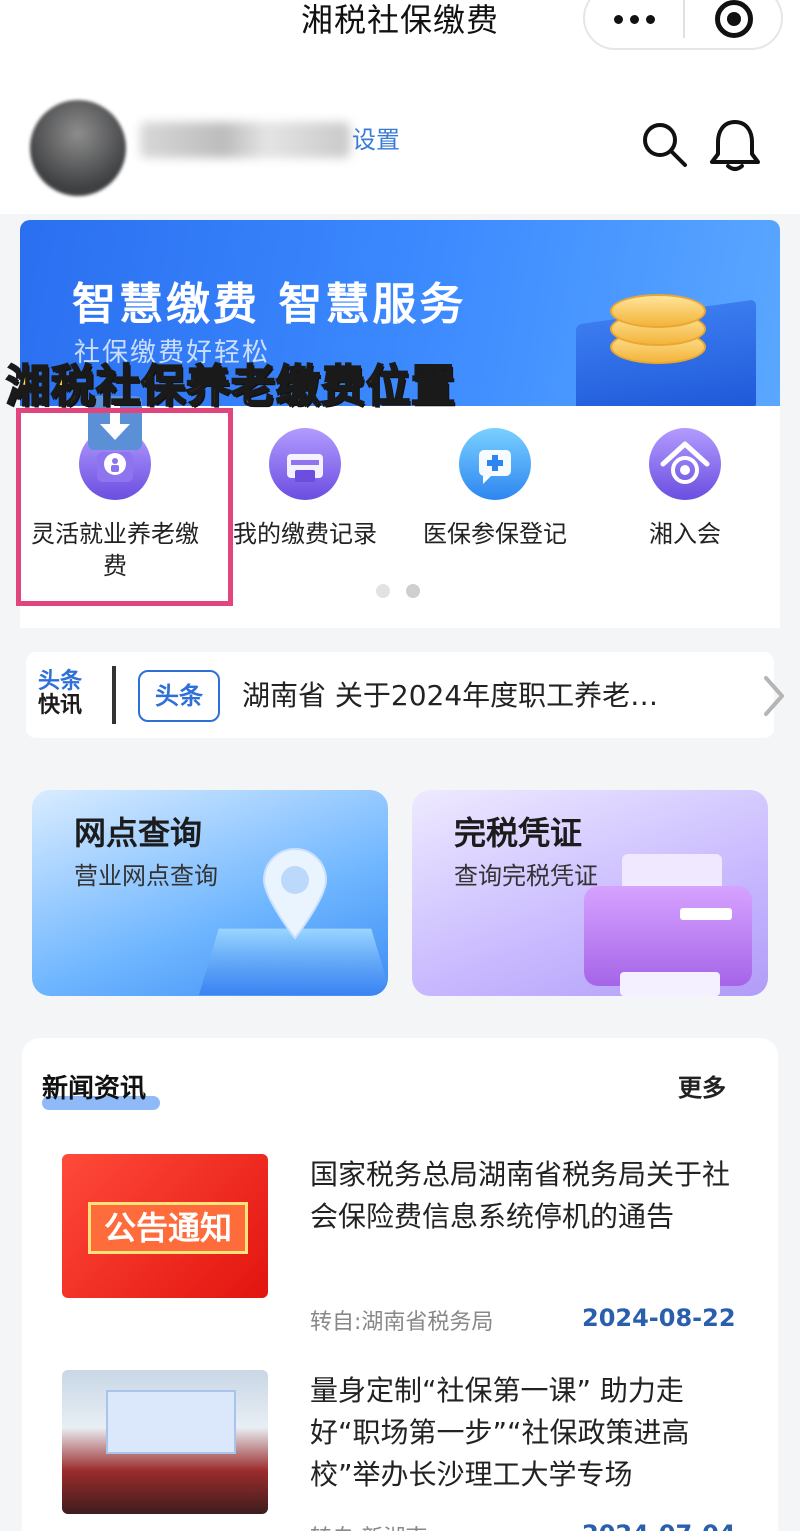 The height and width of the screenshot is (1531, 800). I want to click on service-label: 湘入会, so click(685, 534).